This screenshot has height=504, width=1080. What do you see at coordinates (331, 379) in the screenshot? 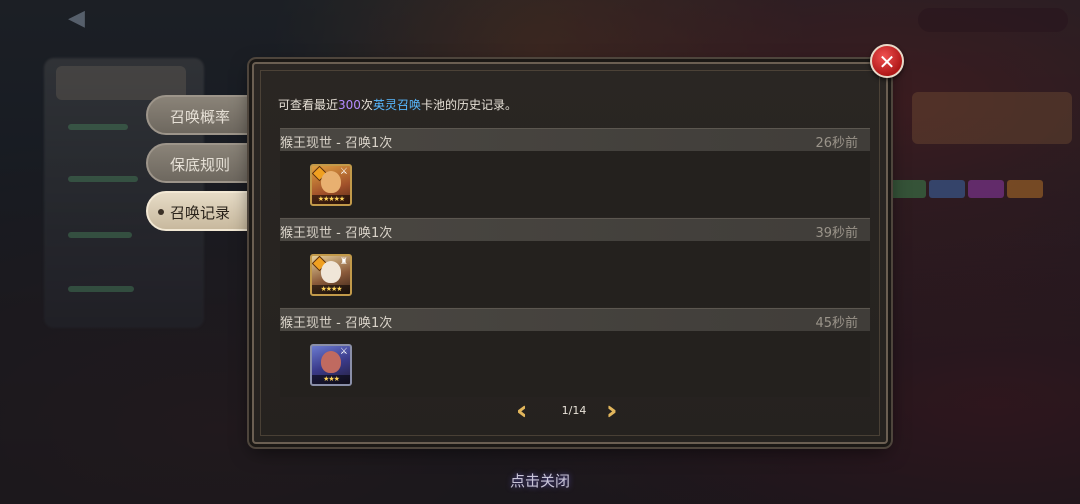
I see `hero-stars: ★★★` at bounding box center [331, 379].